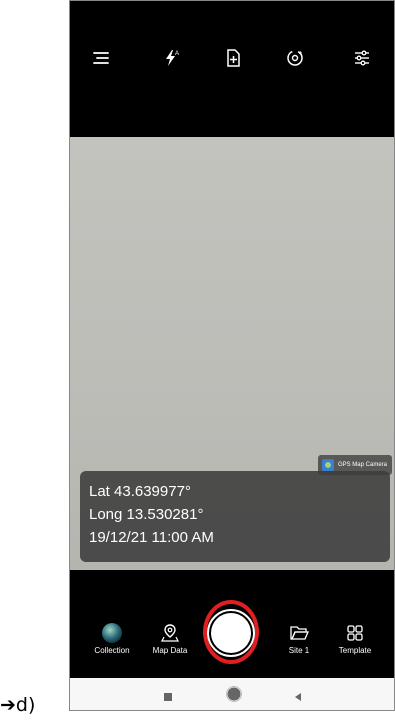 The width and height of the screenshot is (395, 720). I want to click on bottom-toolbar: Collection Map Data Site 1 Template, so click(232, 624).